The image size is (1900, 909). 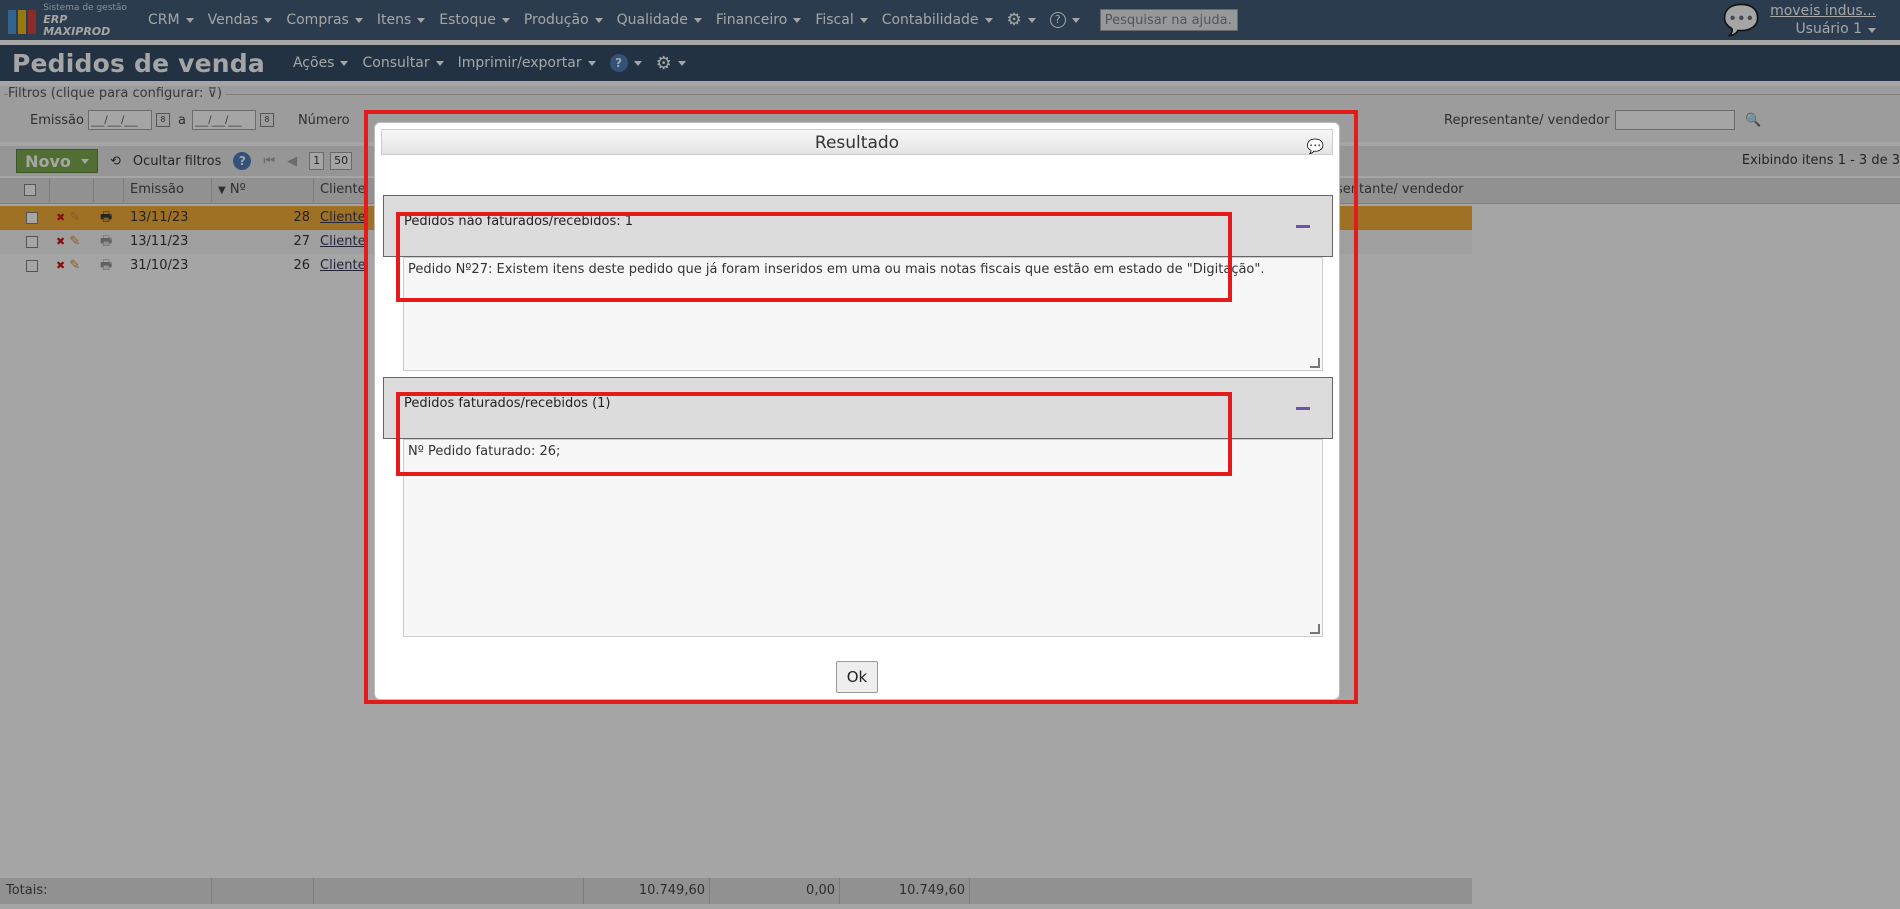 I want to click on annotation-box-section1, so click(x=814, y=257).